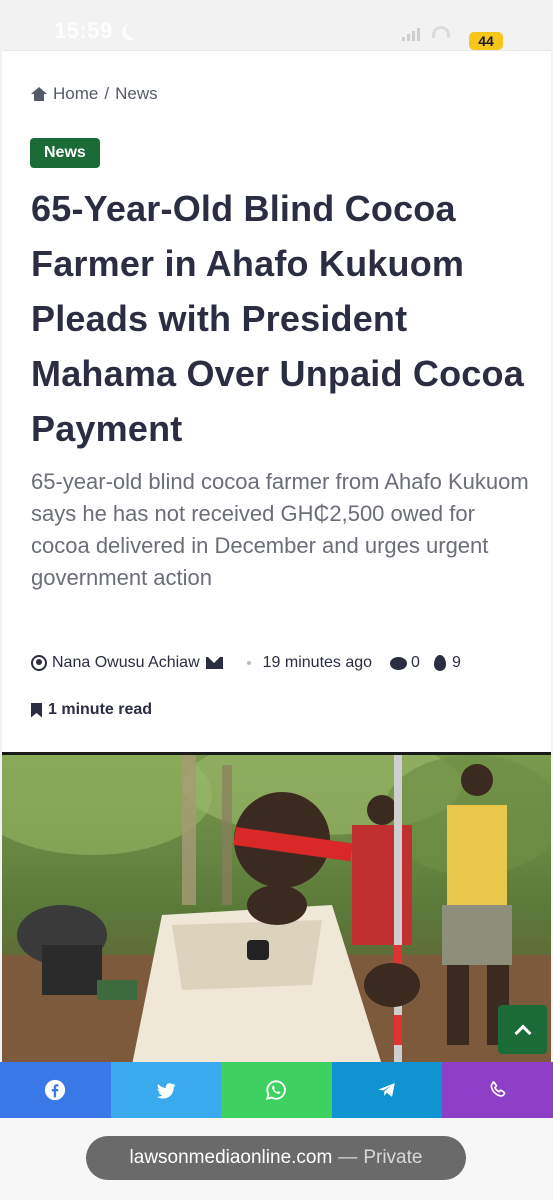 The image size is (553, 1200). I want to click on browser-address-bar: lawsonmediaonline.com — Private, so click(276, 1158).